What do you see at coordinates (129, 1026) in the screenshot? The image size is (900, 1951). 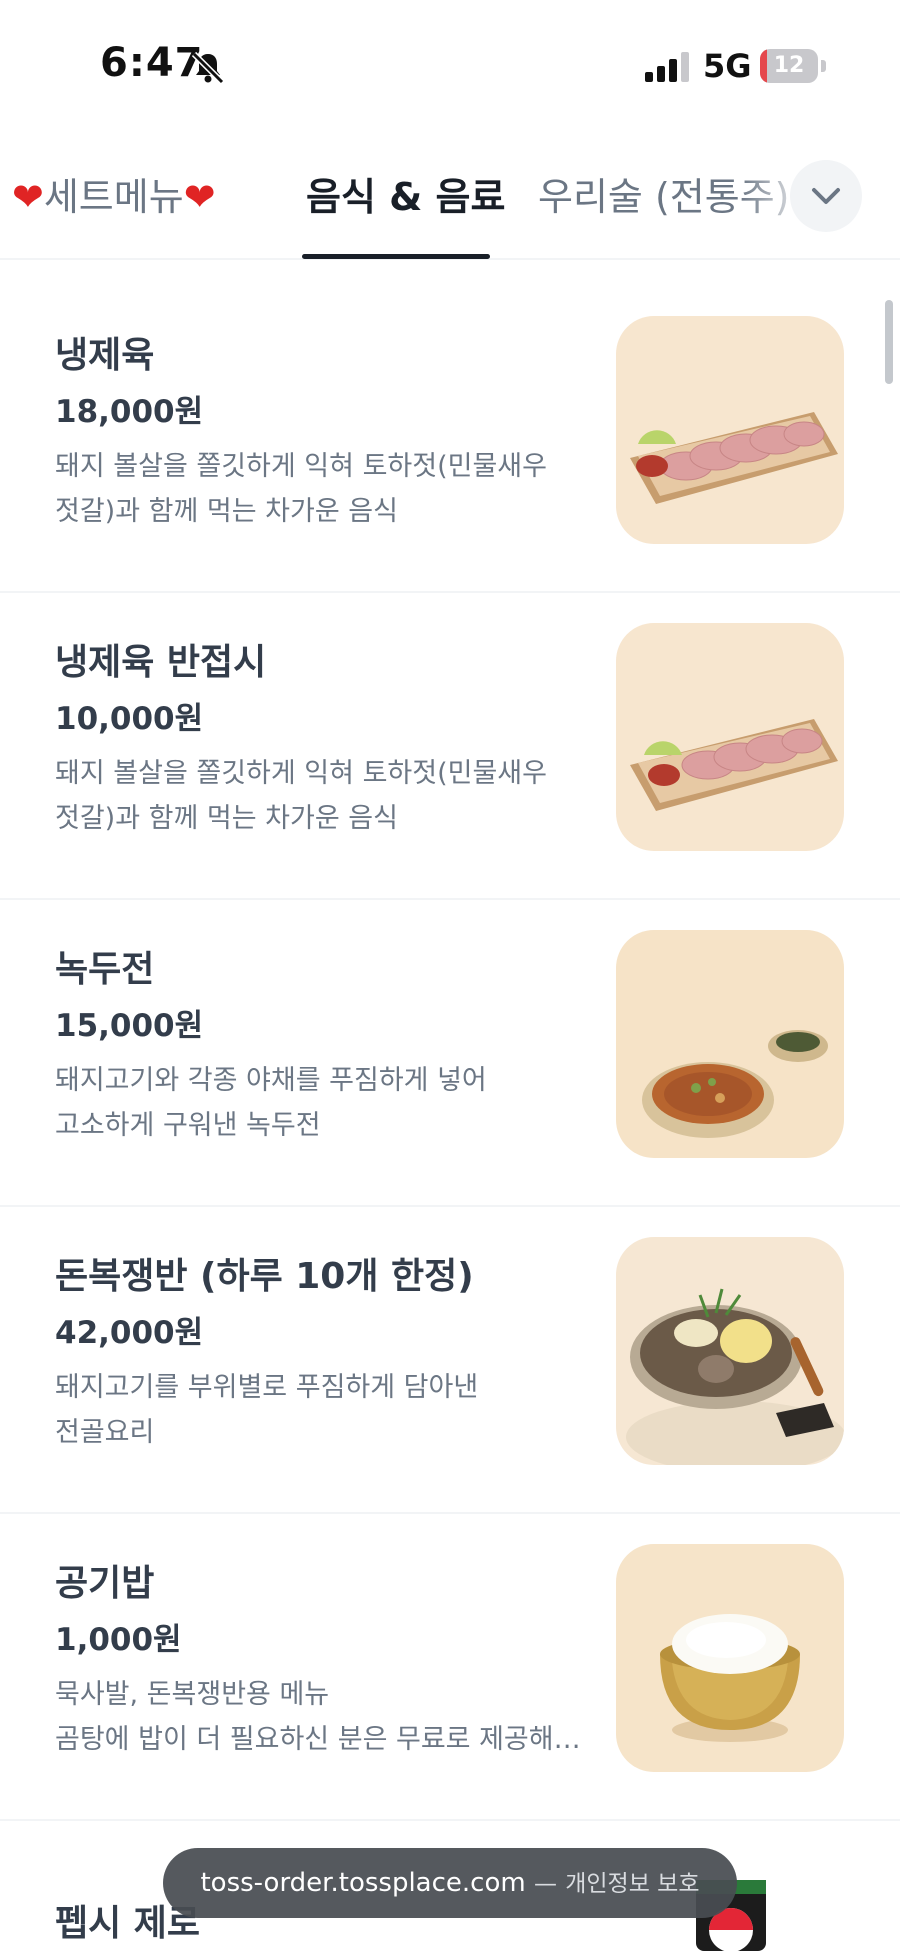 I see `menu-item-price: 15,000원` at bounding box center [129, 1026].